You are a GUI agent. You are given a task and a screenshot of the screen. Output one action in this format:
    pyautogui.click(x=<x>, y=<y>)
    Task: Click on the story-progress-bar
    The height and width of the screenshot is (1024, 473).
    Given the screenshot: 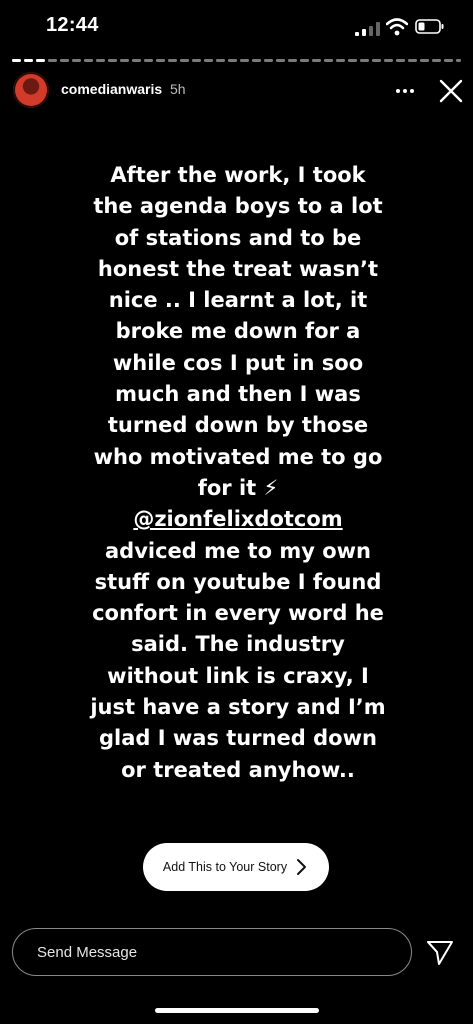 What is the action you would take?
    pyautogui.click(x=236, y=60)
    